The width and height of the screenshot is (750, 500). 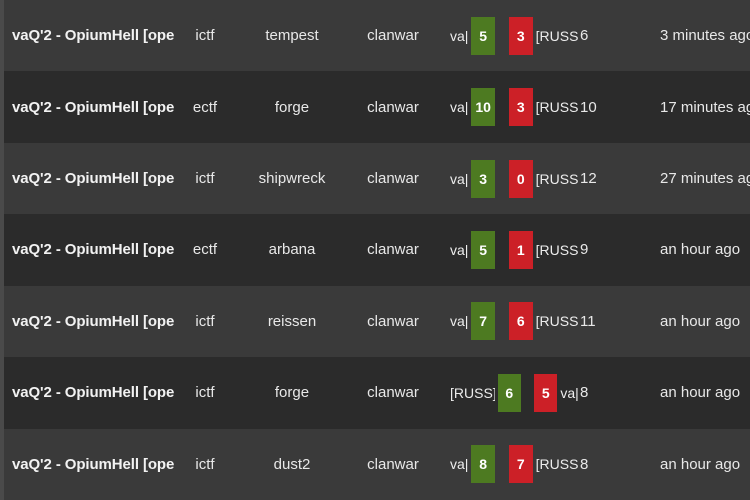 What do you see at coordinates (472, 392) in the screenshot?
I see `left-team-name: [RUSS]` at bounding box center [472, 392].